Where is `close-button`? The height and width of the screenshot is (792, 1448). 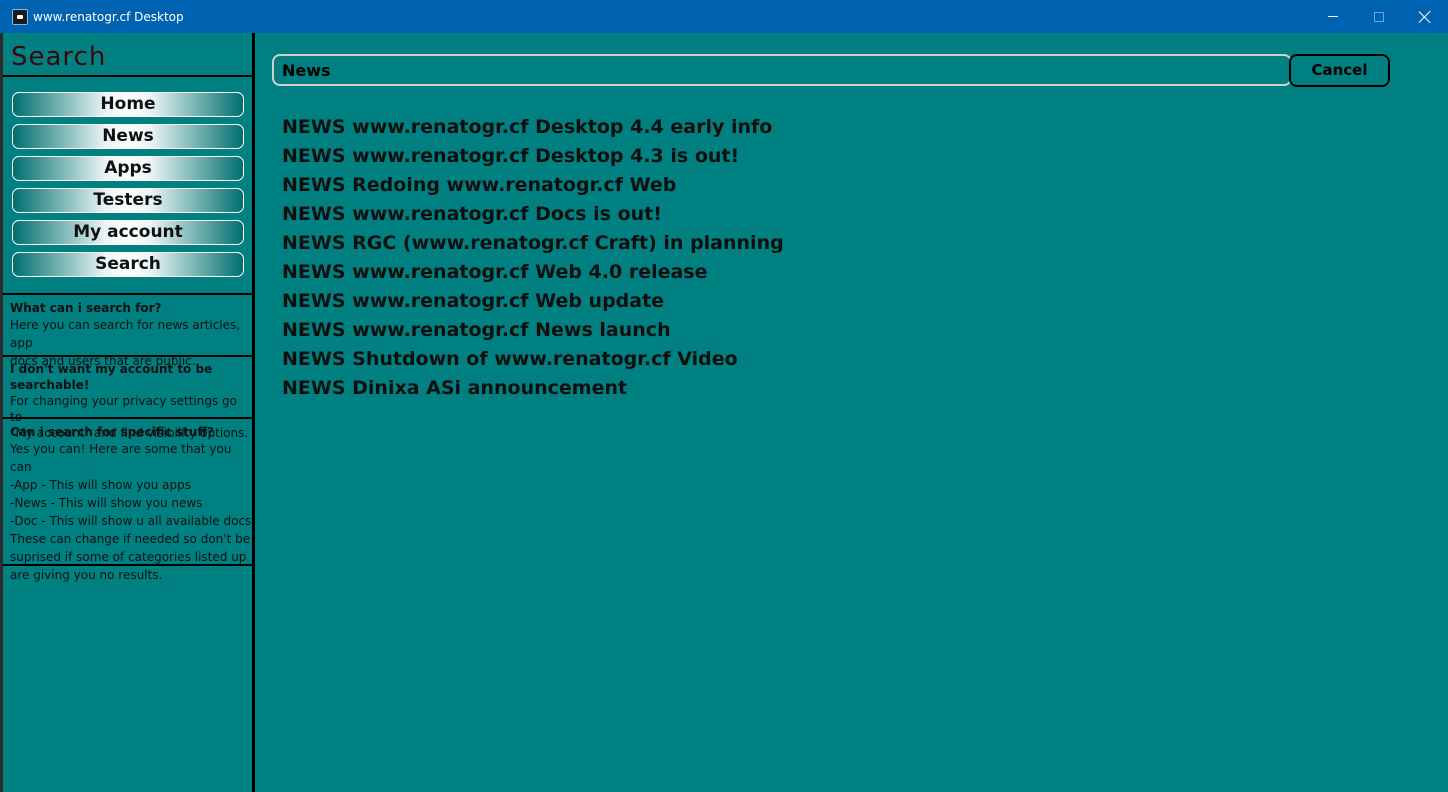
close-button is located at coordinates (1425, 16).